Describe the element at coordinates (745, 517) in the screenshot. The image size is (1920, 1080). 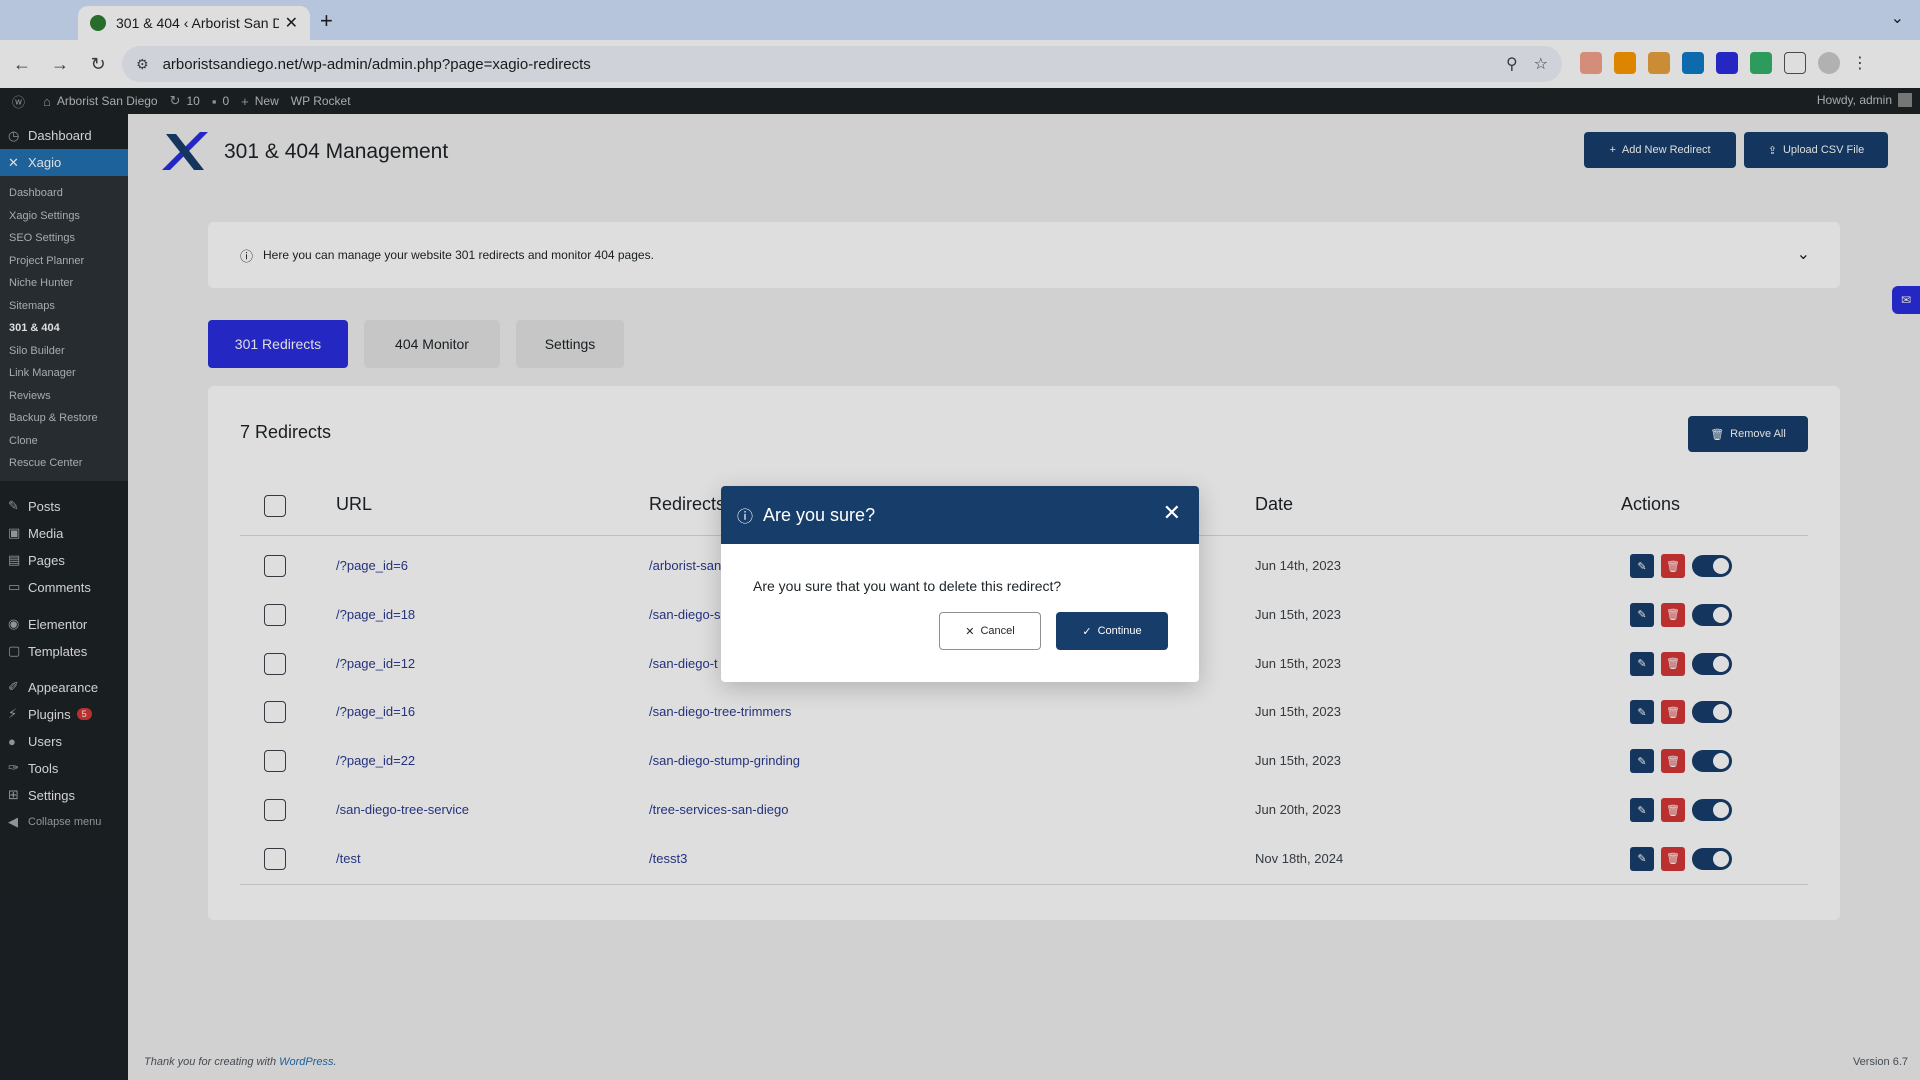
I see `info-icon: ⓘ` at that location.